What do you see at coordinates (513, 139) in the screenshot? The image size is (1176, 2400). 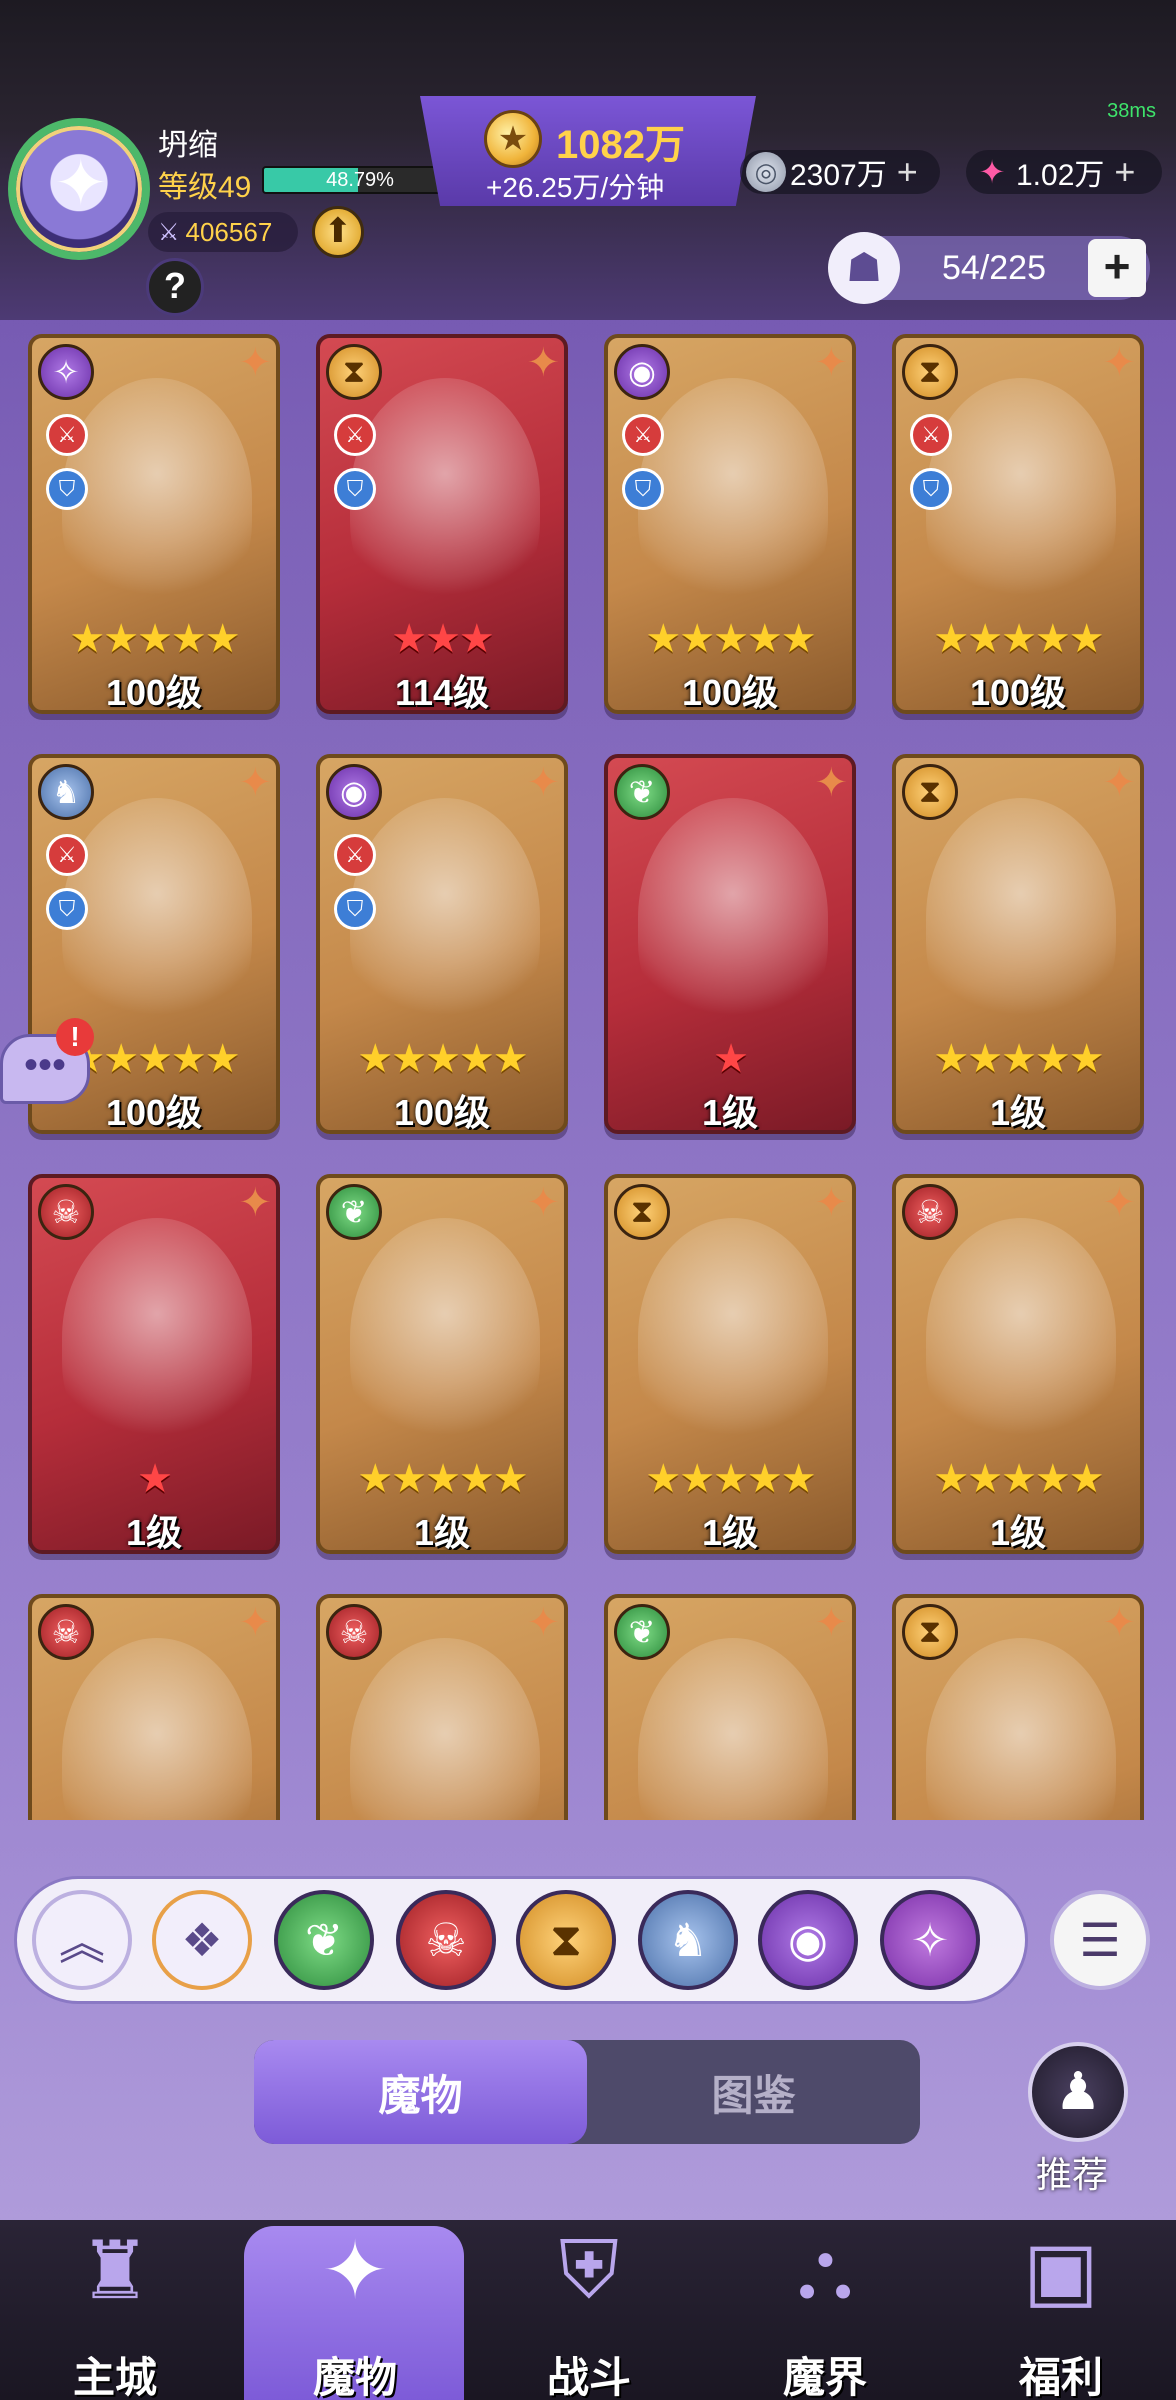 I see `gold-coin-icon: ★` at bounding box center [513, 139].